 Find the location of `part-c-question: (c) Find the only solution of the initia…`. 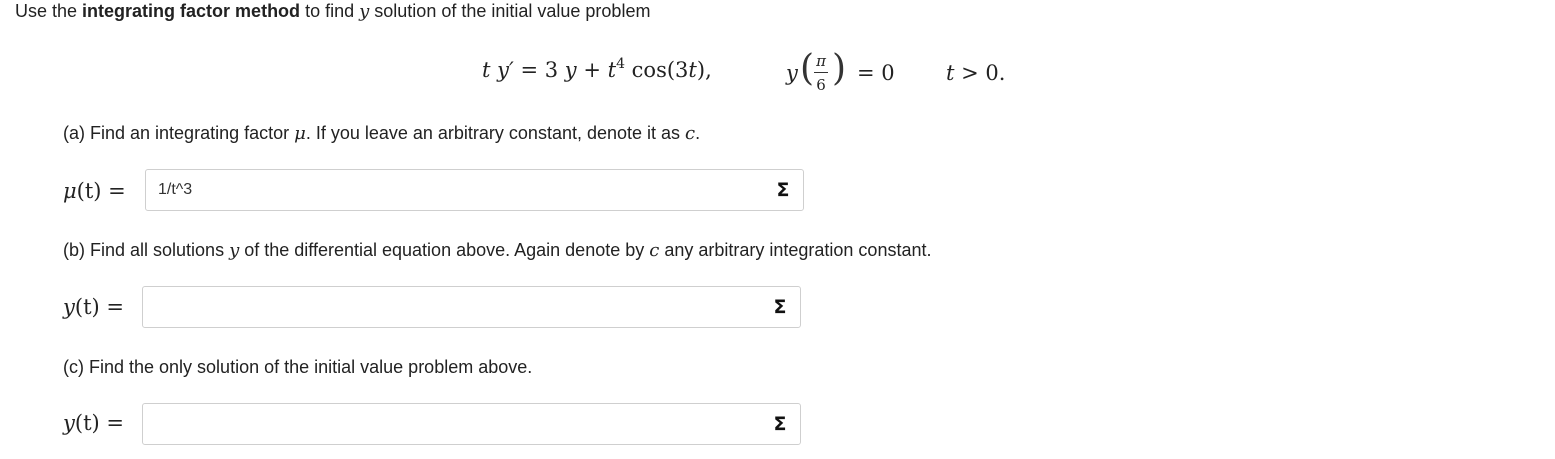

part-c-question: (c) Find the only solution of the initia… is located at coordinates (298, 367).